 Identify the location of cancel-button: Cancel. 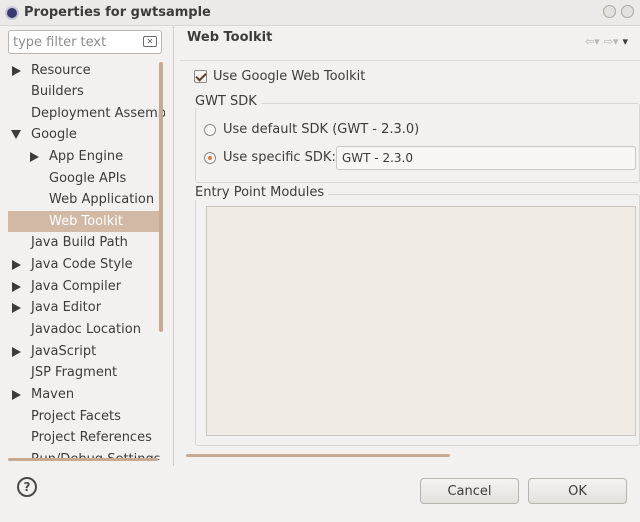
(469, 491).